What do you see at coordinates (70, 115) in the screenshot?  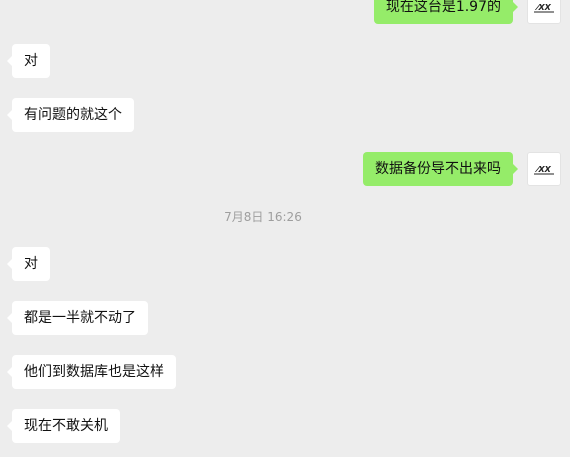 I see `incoming-message-bubble: 有问题的就这个` at bounding box center [70, 115].